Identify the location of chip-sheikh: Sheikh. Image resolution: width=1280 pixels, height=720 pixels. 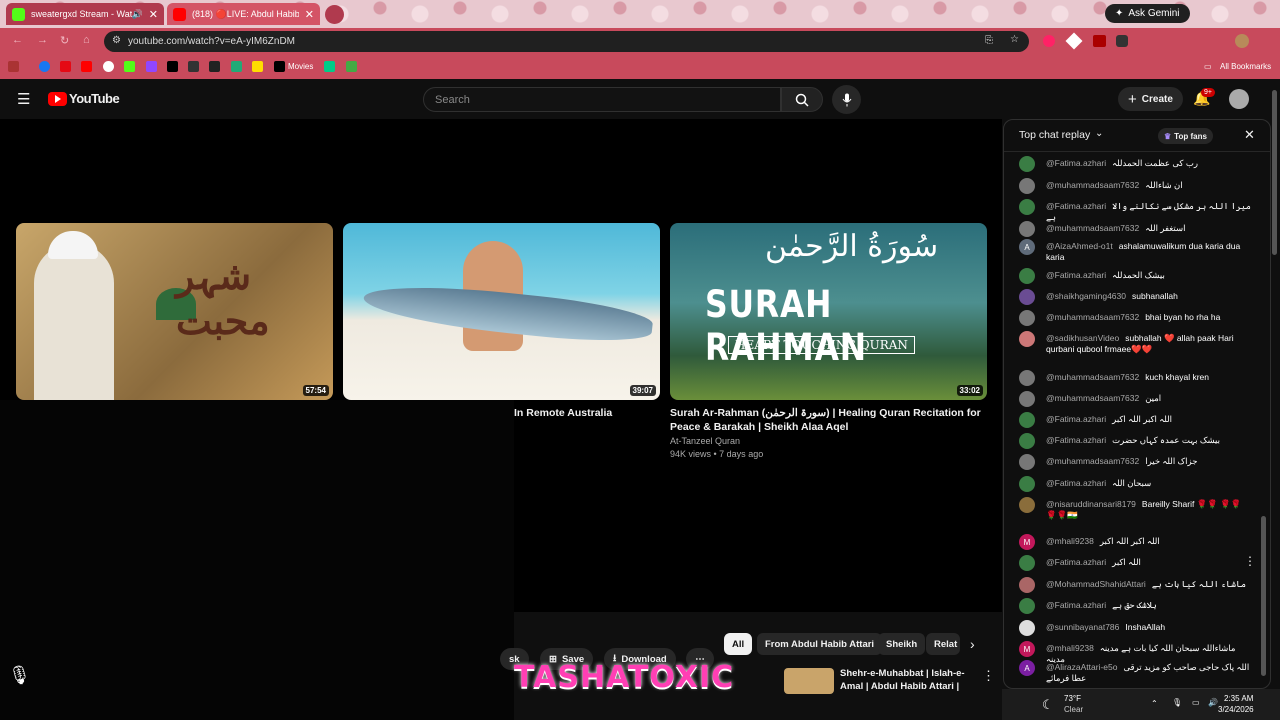
(902, 644).